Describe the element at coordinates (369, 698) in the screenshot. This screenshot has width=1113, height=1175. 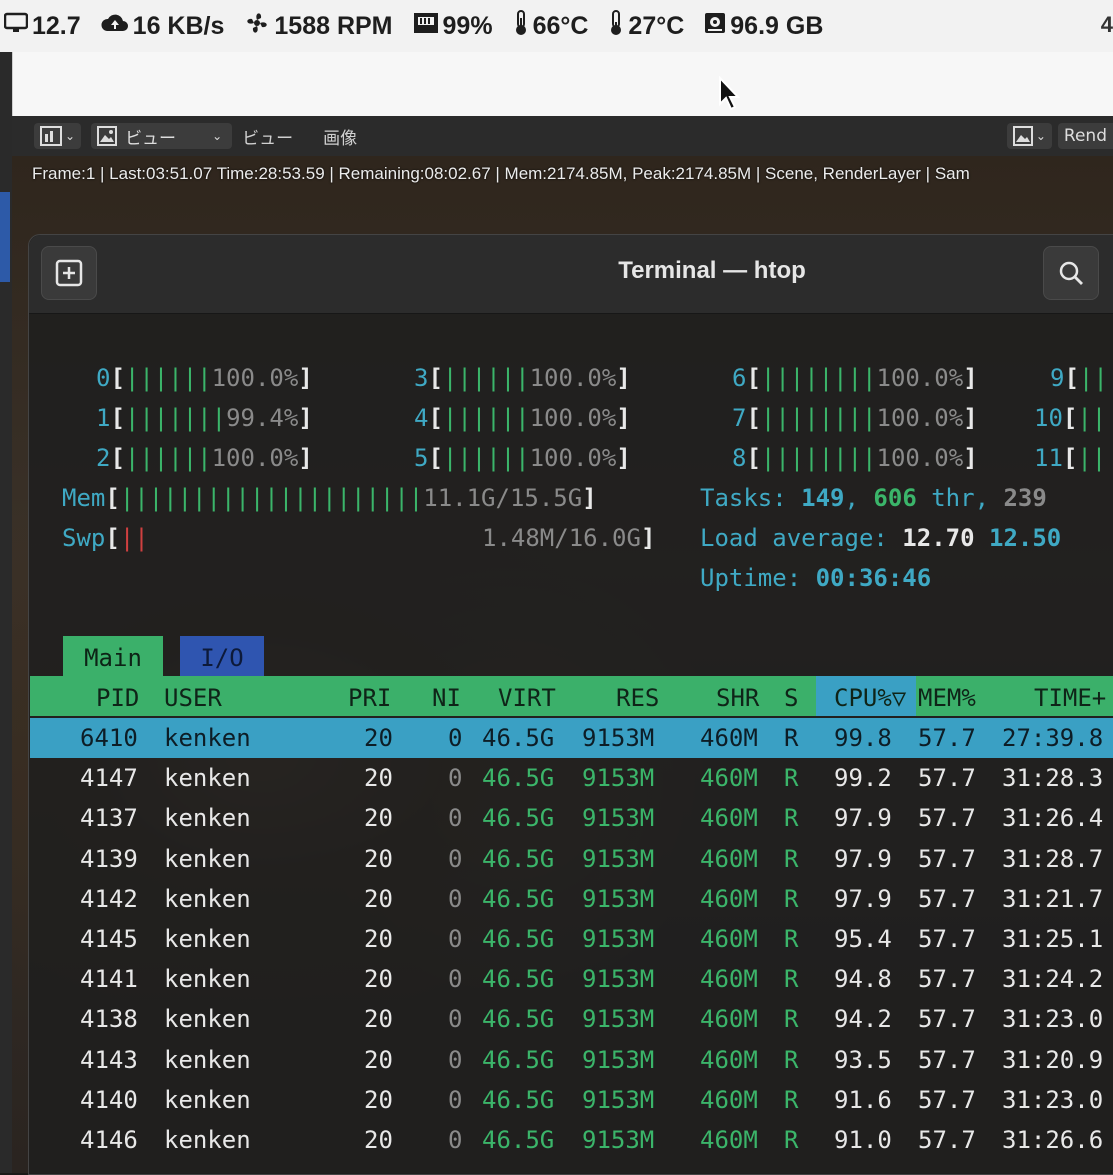
I see `column-pri: PRI` at that location.